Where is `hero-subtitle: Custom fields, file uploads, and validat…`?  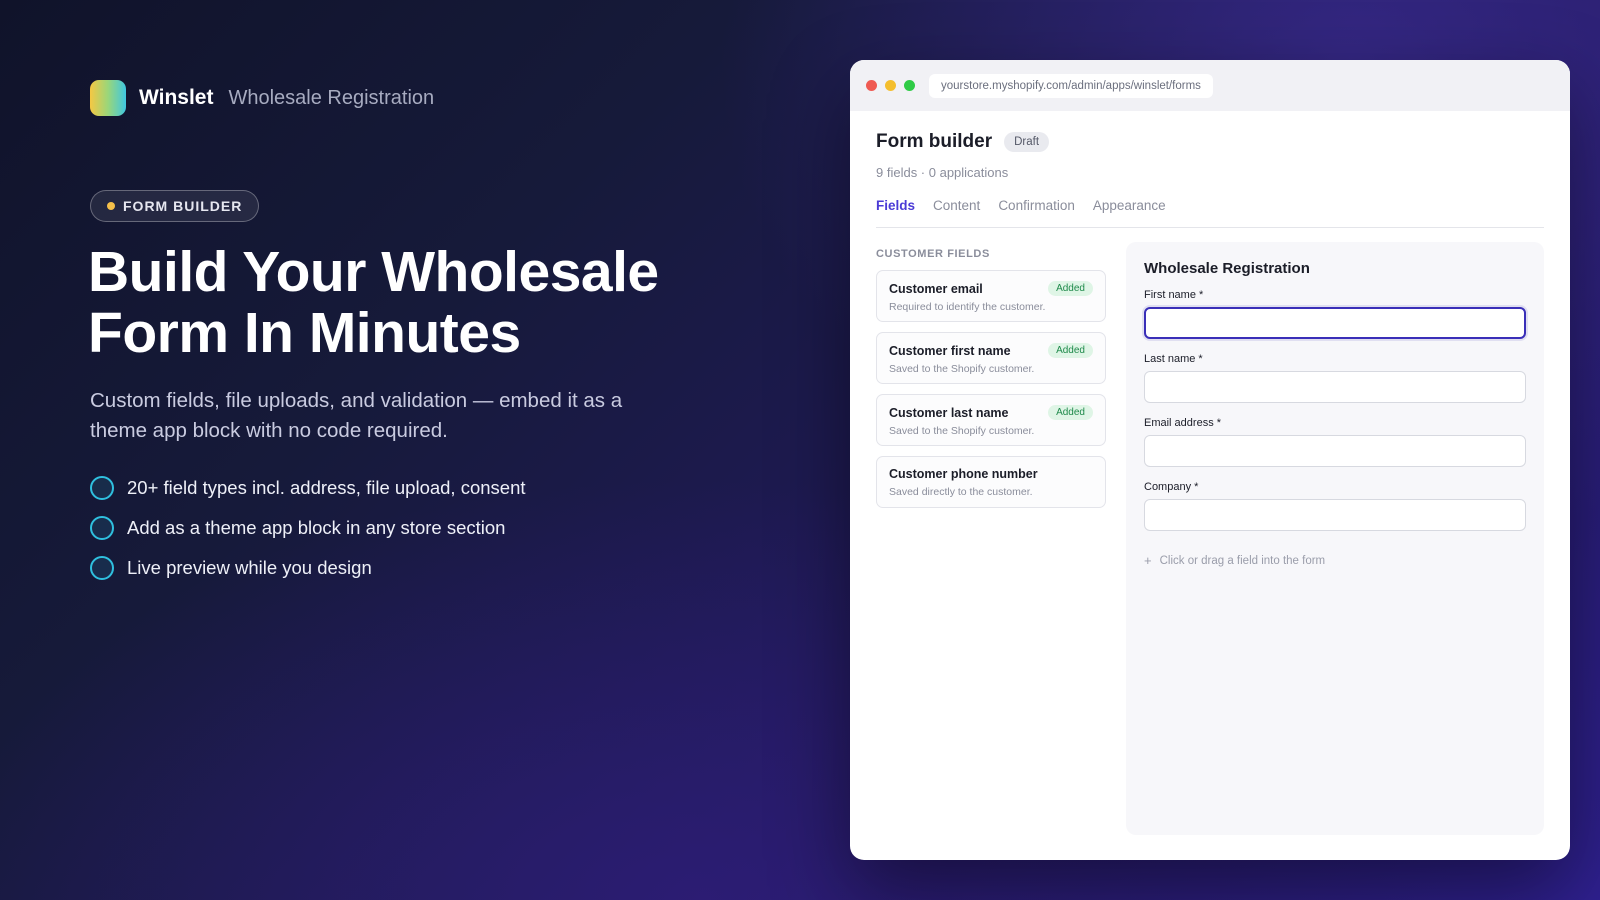 hero-subtitle: Custom fields, file uploads, and validat… is located at coordinates (356, 415).